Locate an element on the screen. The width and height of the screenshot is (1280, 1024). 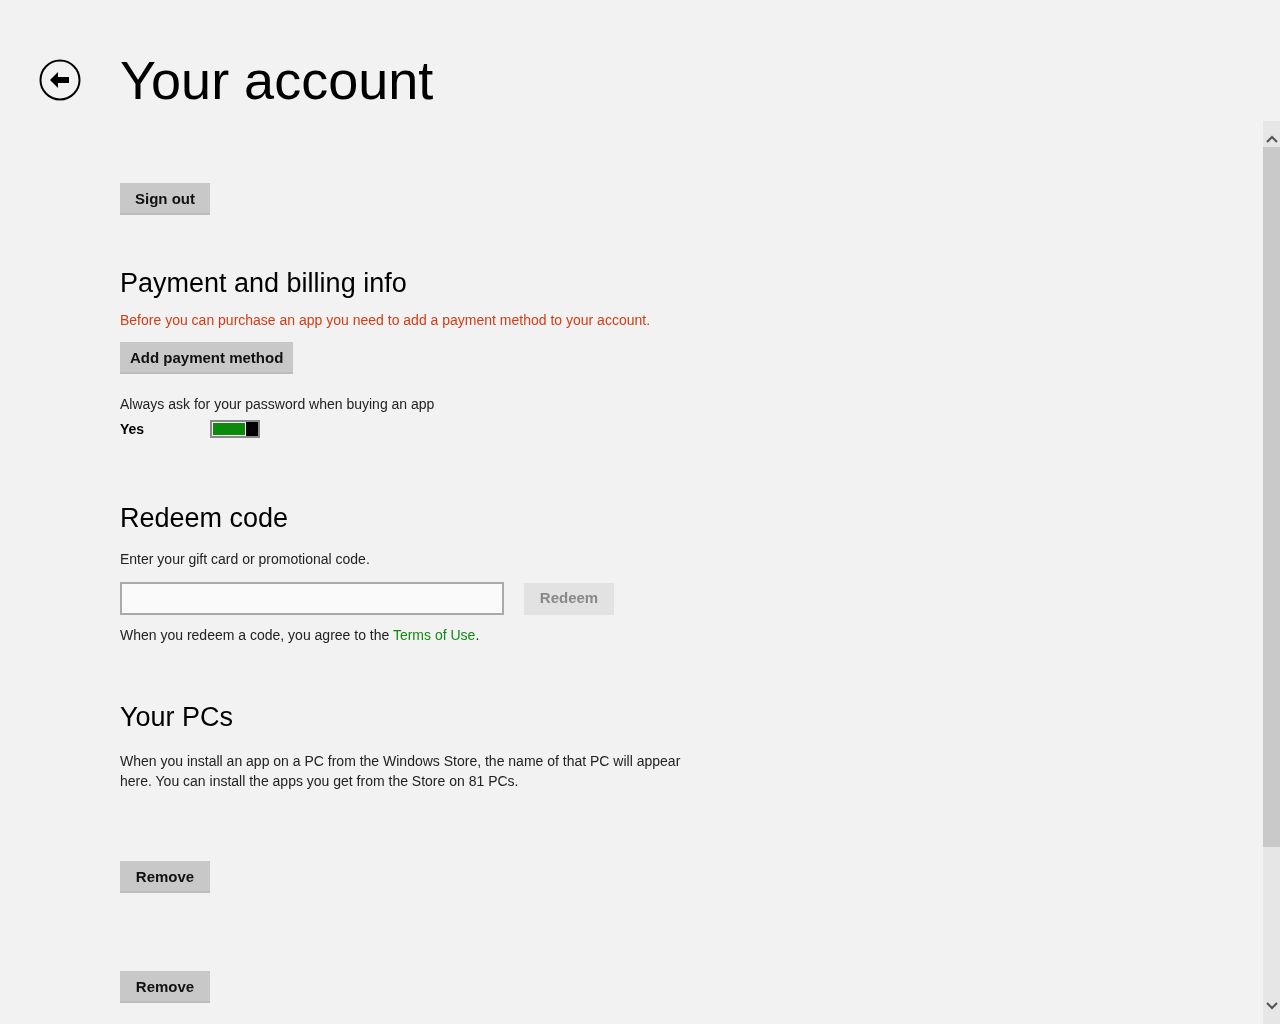
scroll-up-icon is located at coordinates (1271, 139).